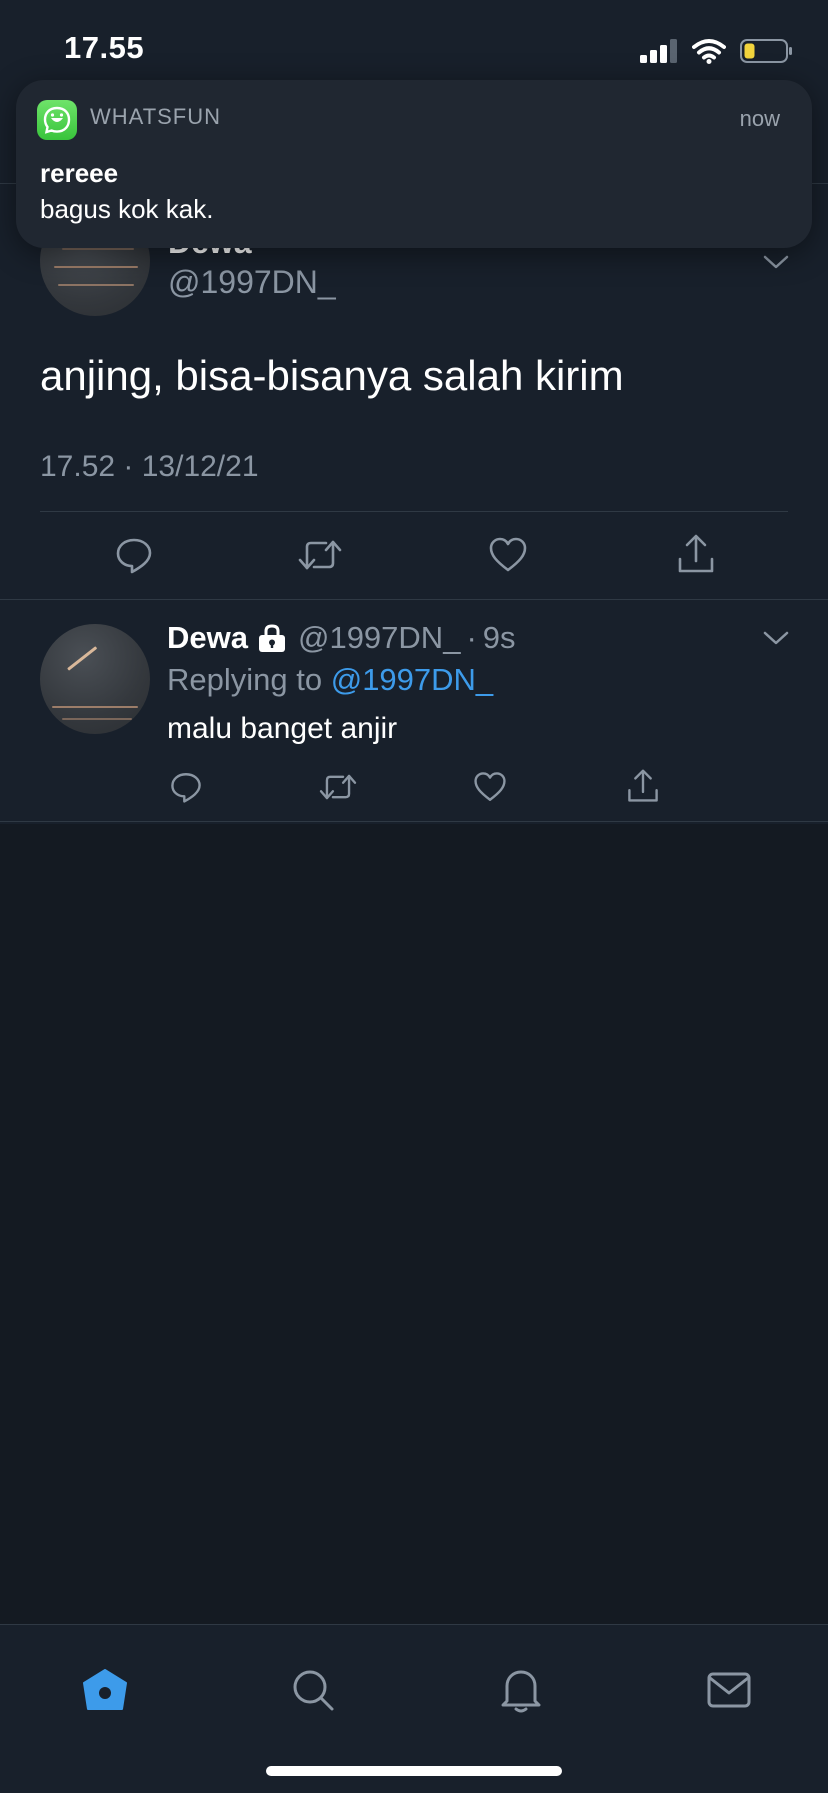 Image resolution: width=828 pixels, height=1793 pixels. Describe the element at coordinates (338, 787) in the screenshot. I see `reply-retweet-icon` at that location.